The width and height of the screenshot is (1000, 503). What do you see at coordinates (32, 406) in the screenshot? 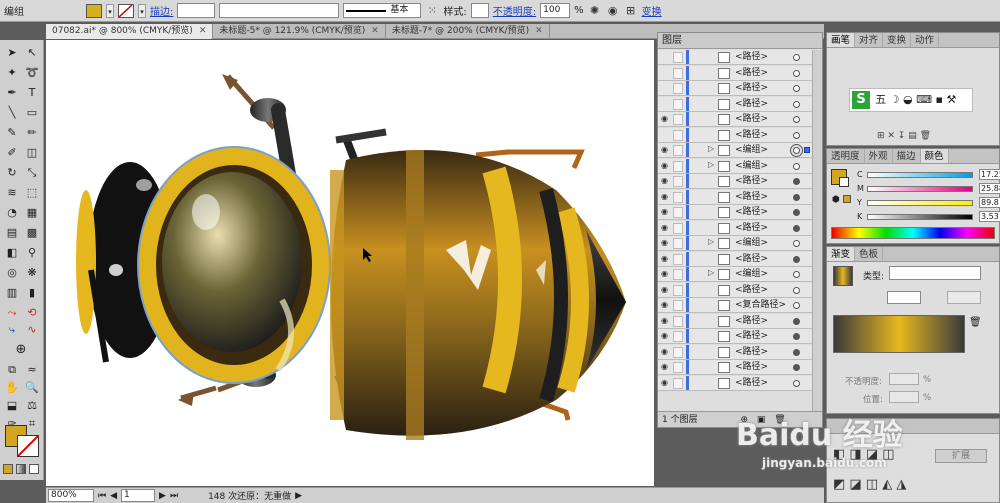
I see `measure-tool-icon: ⚖` at bounding box center [32, 406].